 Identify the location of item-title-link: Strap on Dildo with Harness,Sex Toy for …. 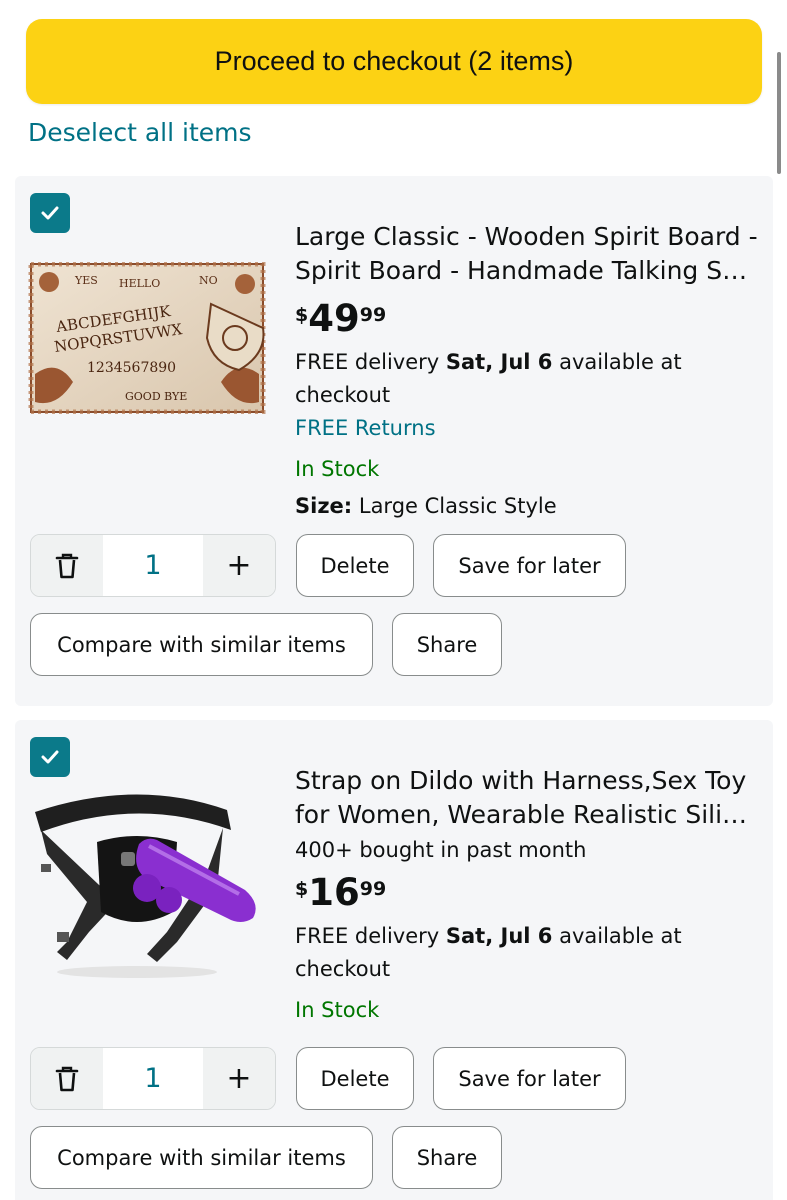
(527, 798).